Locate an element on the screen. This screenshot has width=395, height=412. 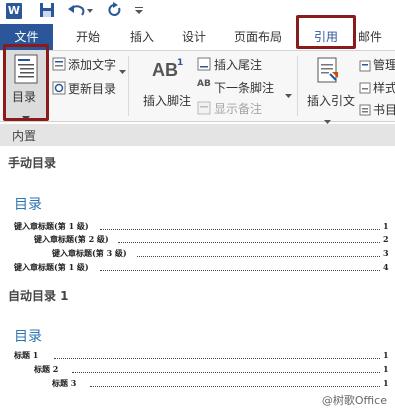
add-text-button: 添加文字 is located at coordinates (92, 64).